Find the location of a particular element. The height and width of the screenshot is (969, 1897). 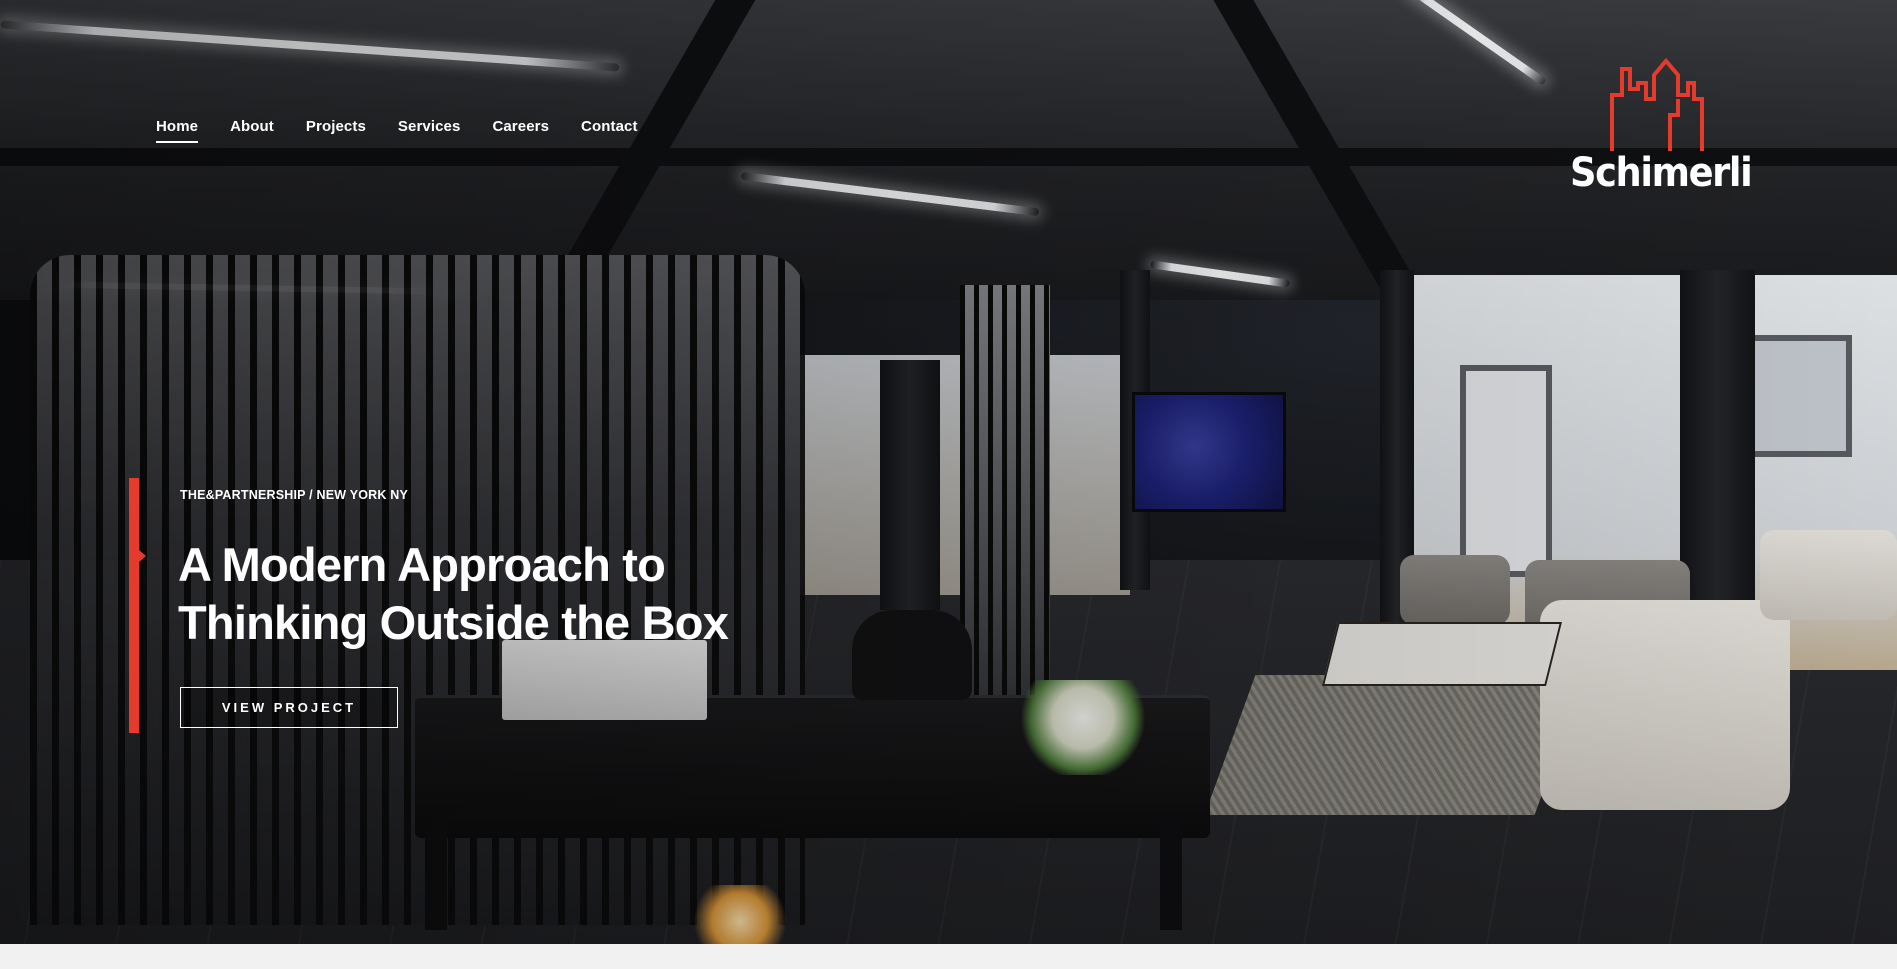

brand-name: Schimerli is located at coordinates (1661, 173).